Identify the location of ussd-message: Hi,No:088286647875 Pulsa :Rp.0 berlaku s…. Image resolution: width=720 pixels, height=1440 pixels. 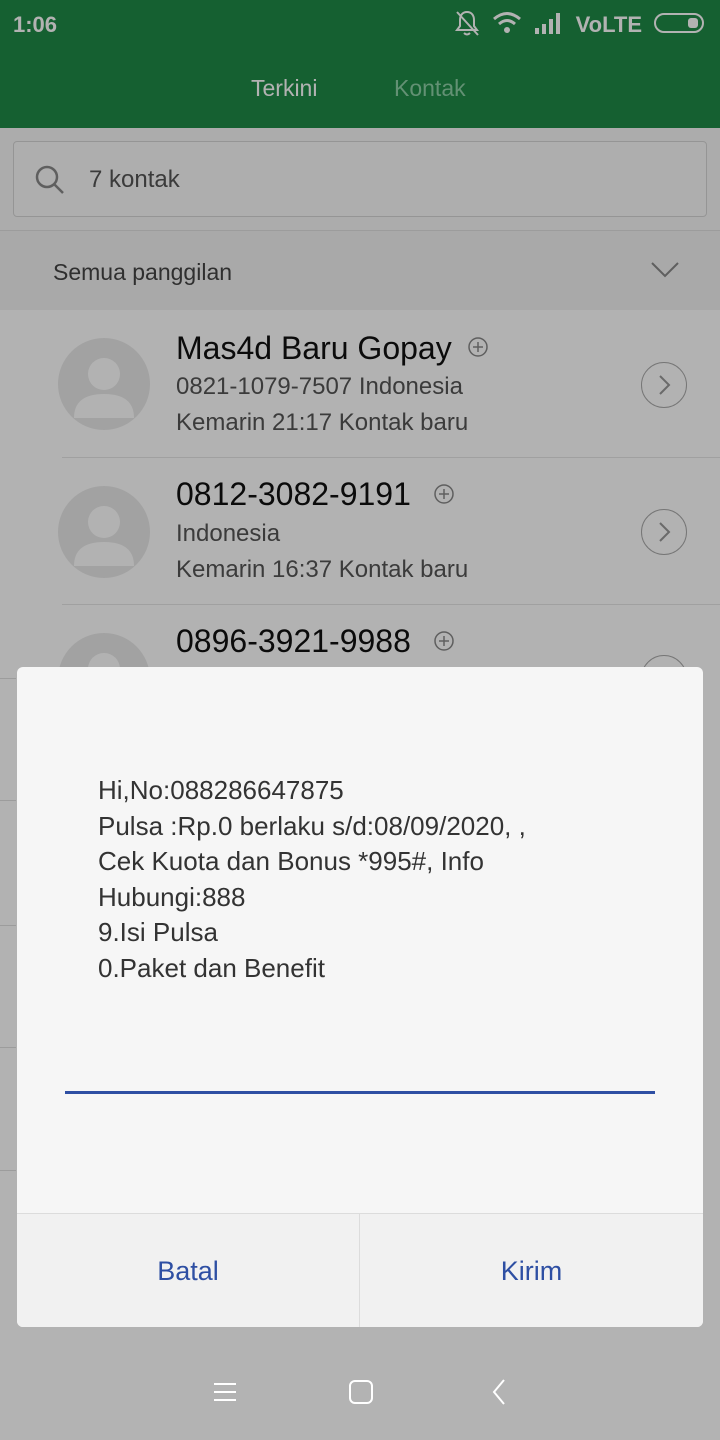
(378, 879).